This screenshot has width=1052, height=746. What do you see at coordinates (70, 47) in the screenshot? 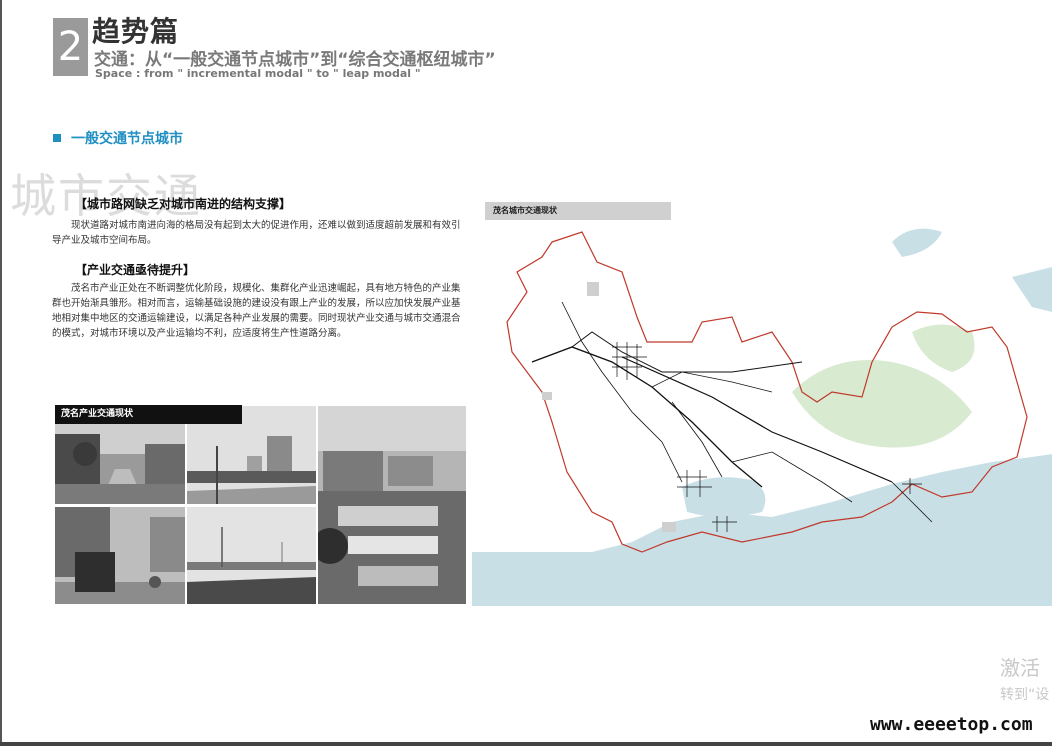
I see `section-number-badge: 2` at bounding box center [70, 47].